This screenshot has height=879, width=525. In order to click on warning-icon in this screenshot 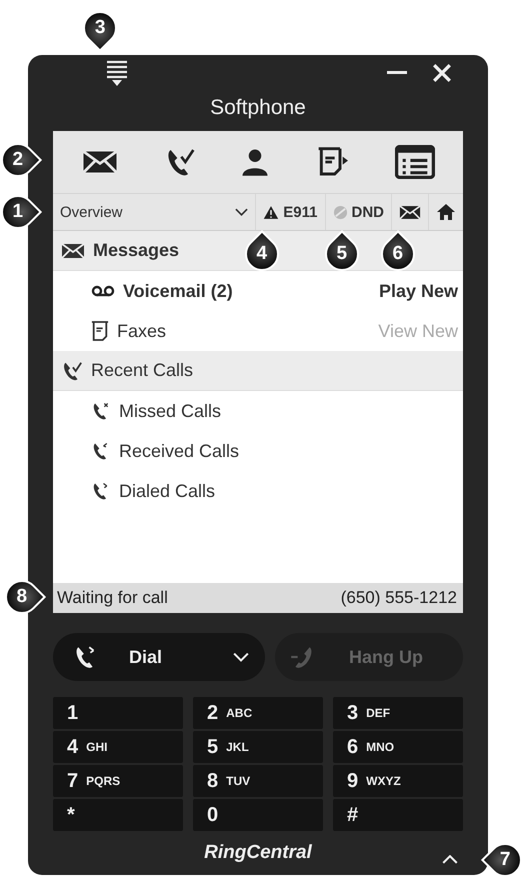, I will do `click(271, 212)`.